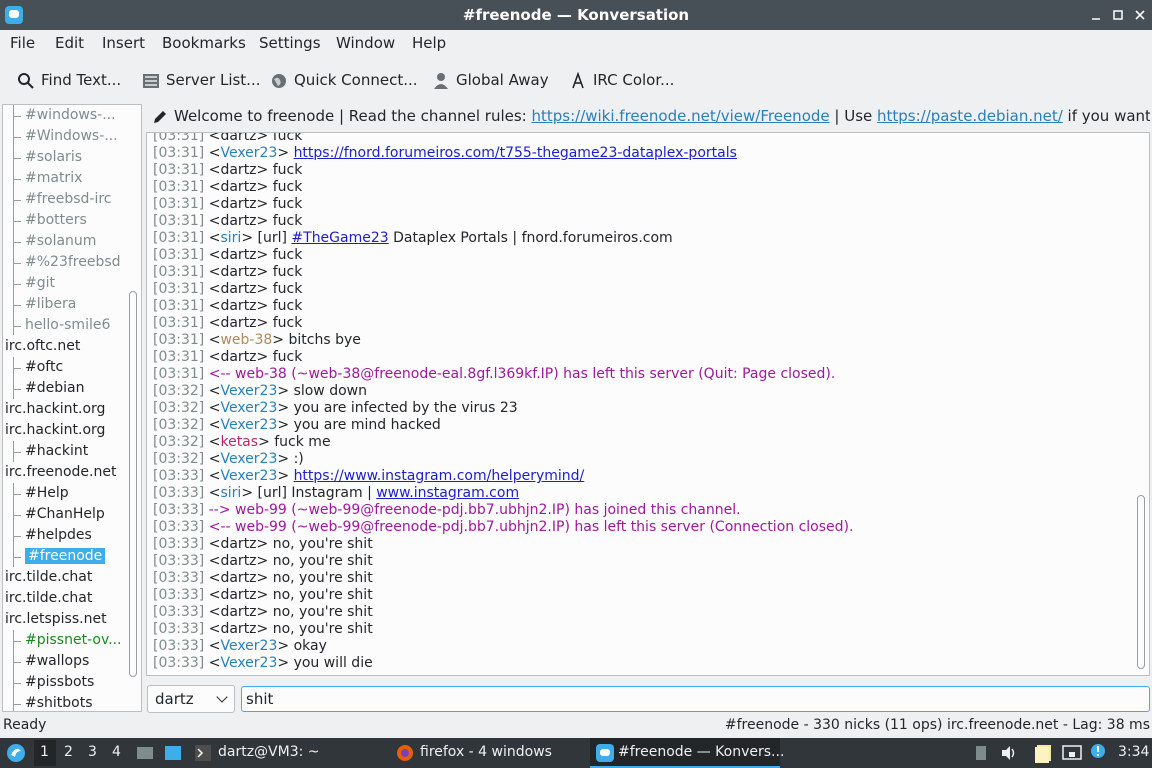 This screenshot has width=1152, height=768. What do you see at coordinates (56, 619) in the screenshot?
I see `server-item: irc.letspiss.net` at bounding box center [56, 619].